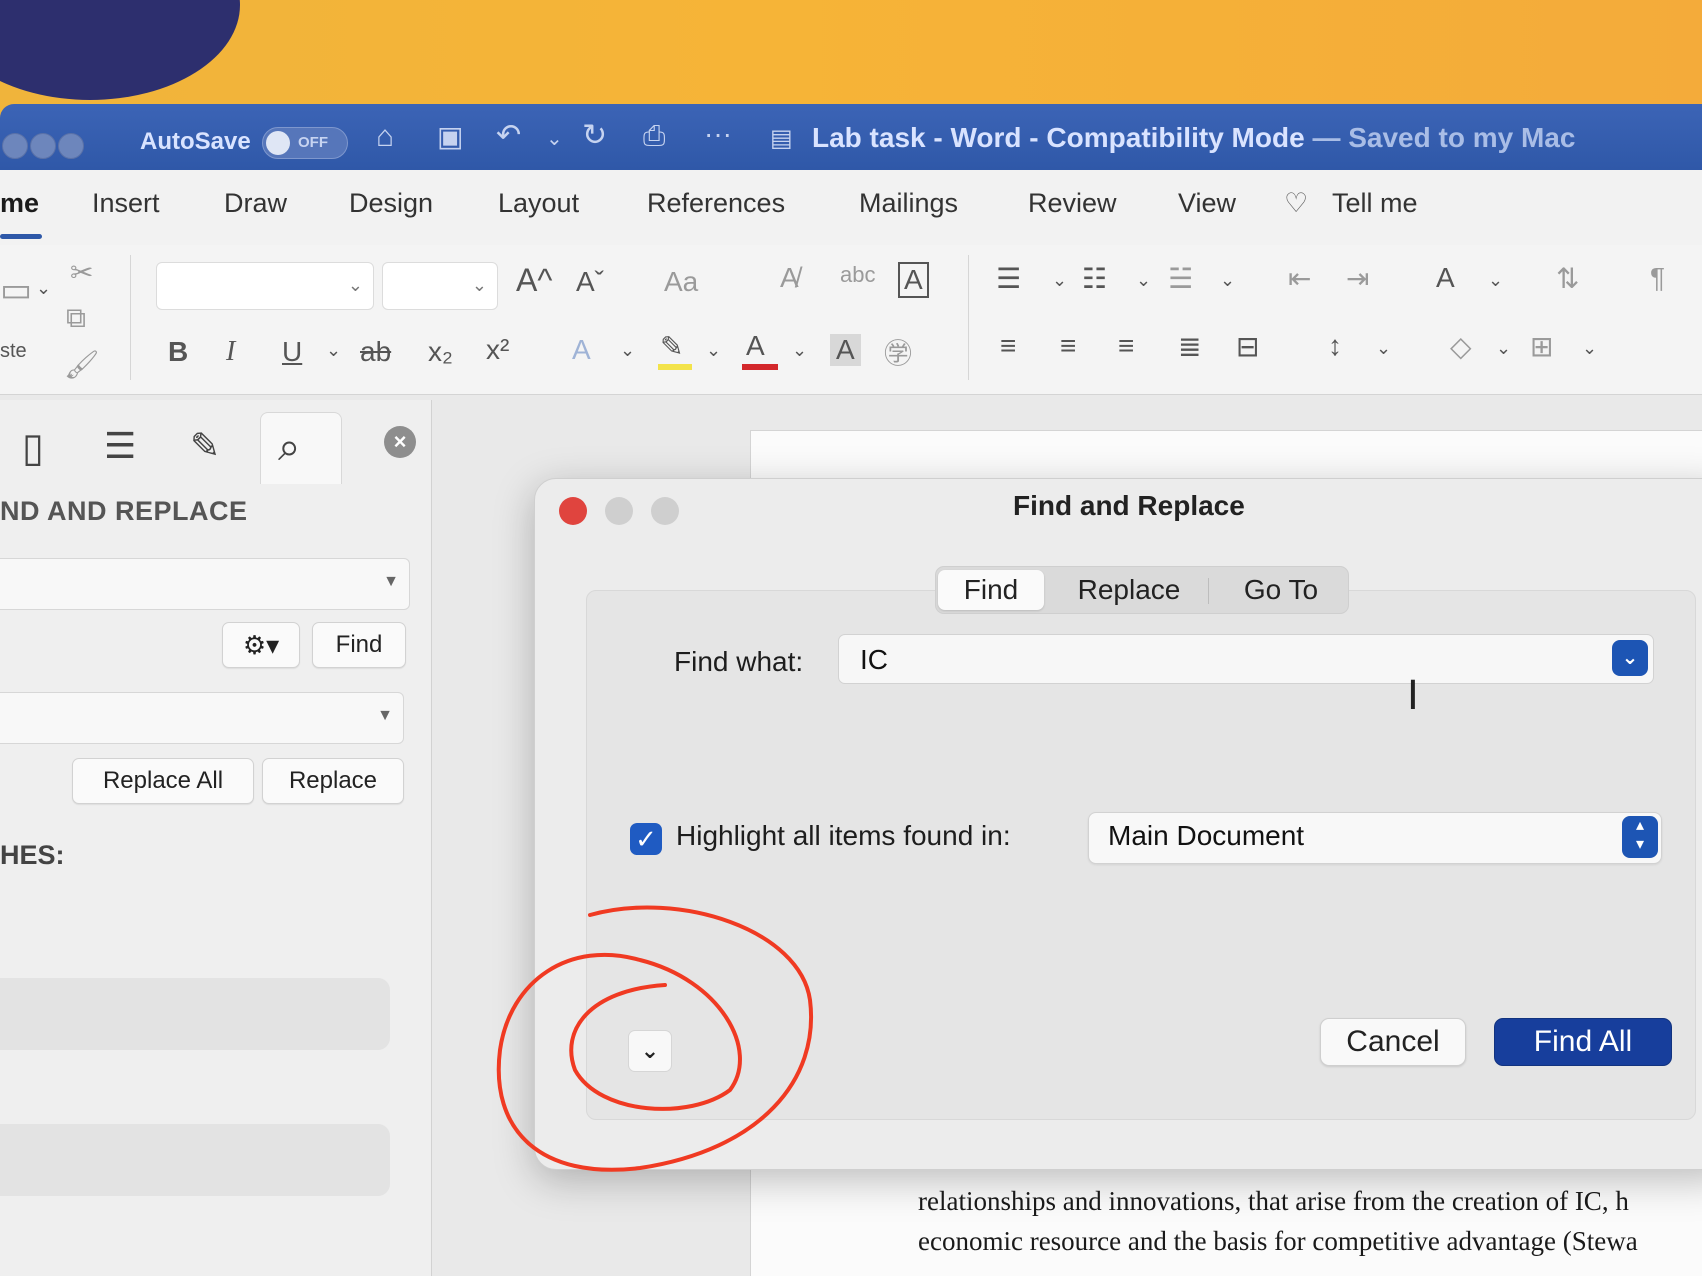 This screenshot has width=1702, height=1276. I want to click on cut-icon: ✂, so click(81, 272).